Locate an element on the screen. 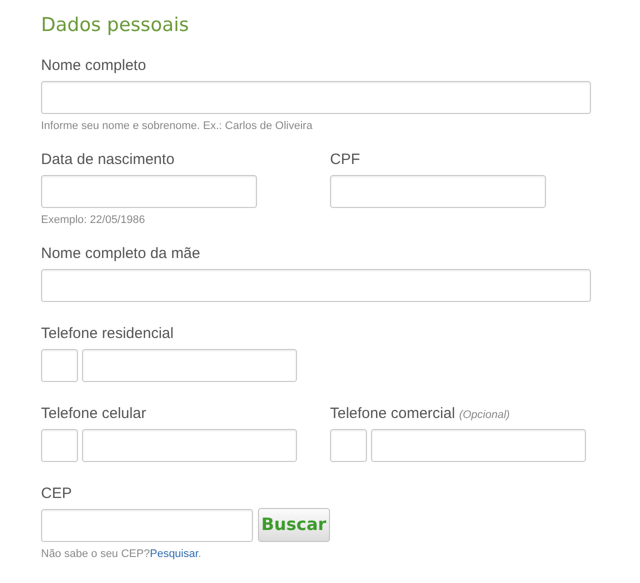 The height and width of the screenshot is (583, 640). search-button: Buscar is located at coordinates (294, 525).